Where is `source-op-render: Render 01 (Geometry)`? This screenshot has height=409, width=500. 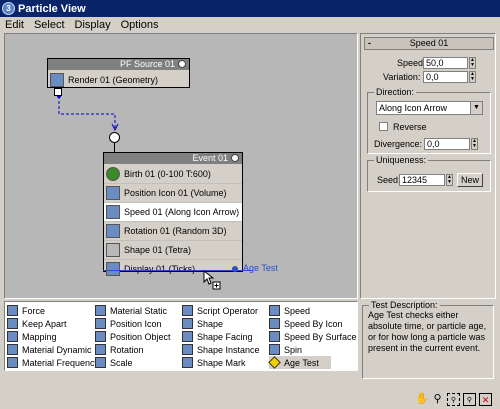 source-op-render: Render 01 (Geometry) is located at coordinates (118, 79).